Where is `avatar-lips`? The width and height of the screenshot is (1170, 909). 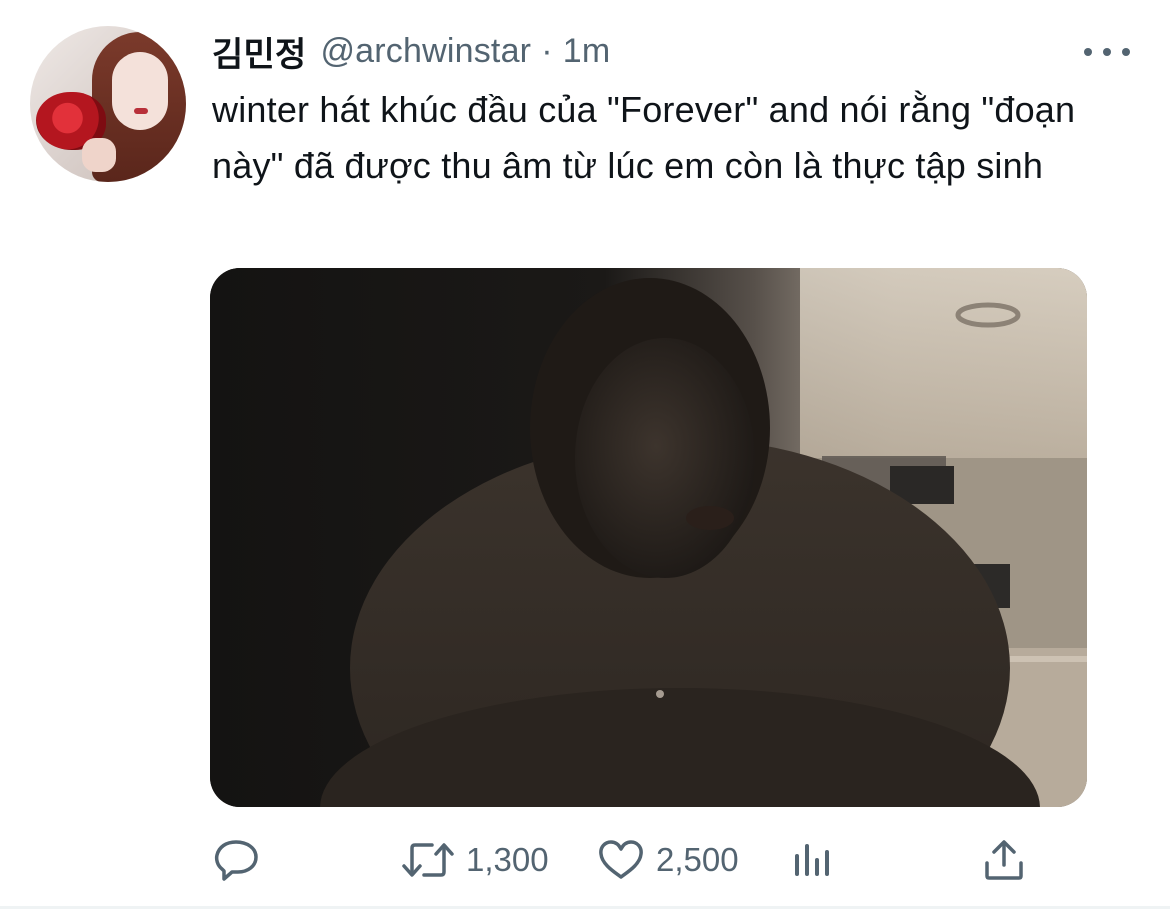 avatar-lips is located at coordinates (141, 111).